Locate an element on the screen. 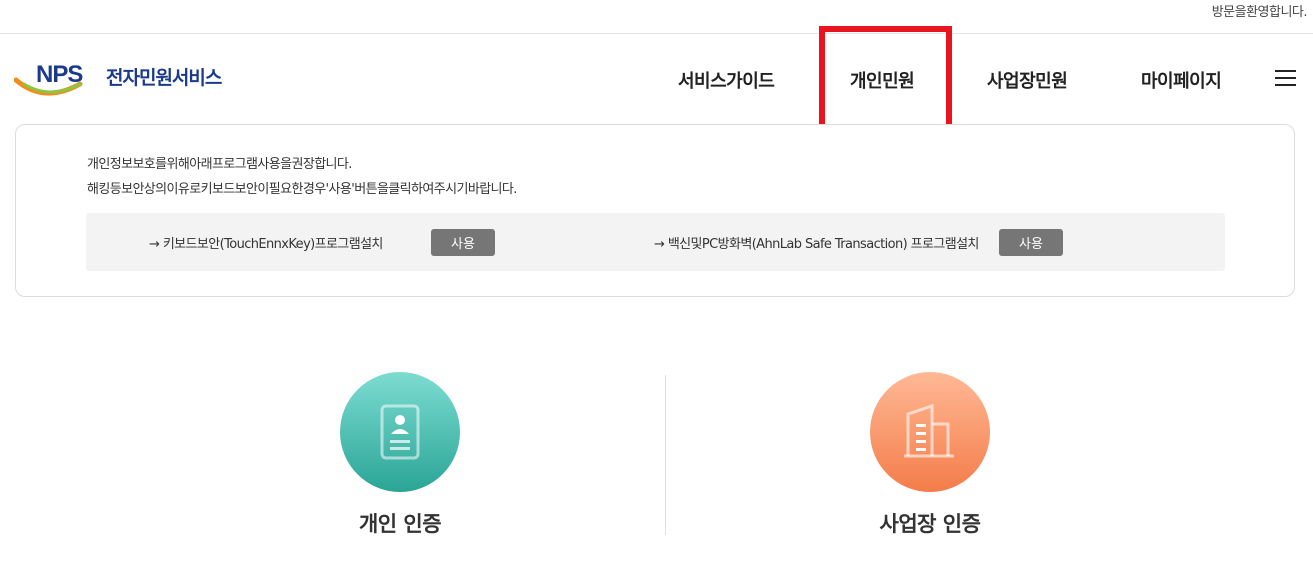 Image resolution: width=1313 pixels, height=582 pixels. nps-logo: NPS 전자민원서비스 is located at coordinates (133, 85).